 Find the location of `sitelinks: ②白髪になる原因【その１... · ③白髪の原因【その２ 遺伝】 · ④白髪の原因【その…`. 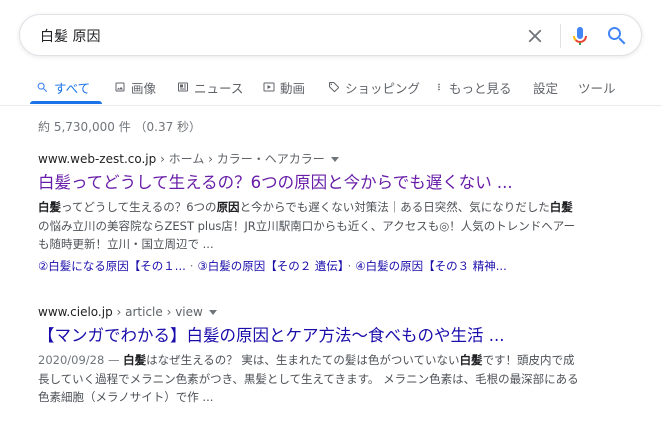

sitelinks: ②白髪になる原因【その１... · ③白髪の原因【その２ 遺伝】 · ④白髪の原因【その… is located at coordinates (338, 266).